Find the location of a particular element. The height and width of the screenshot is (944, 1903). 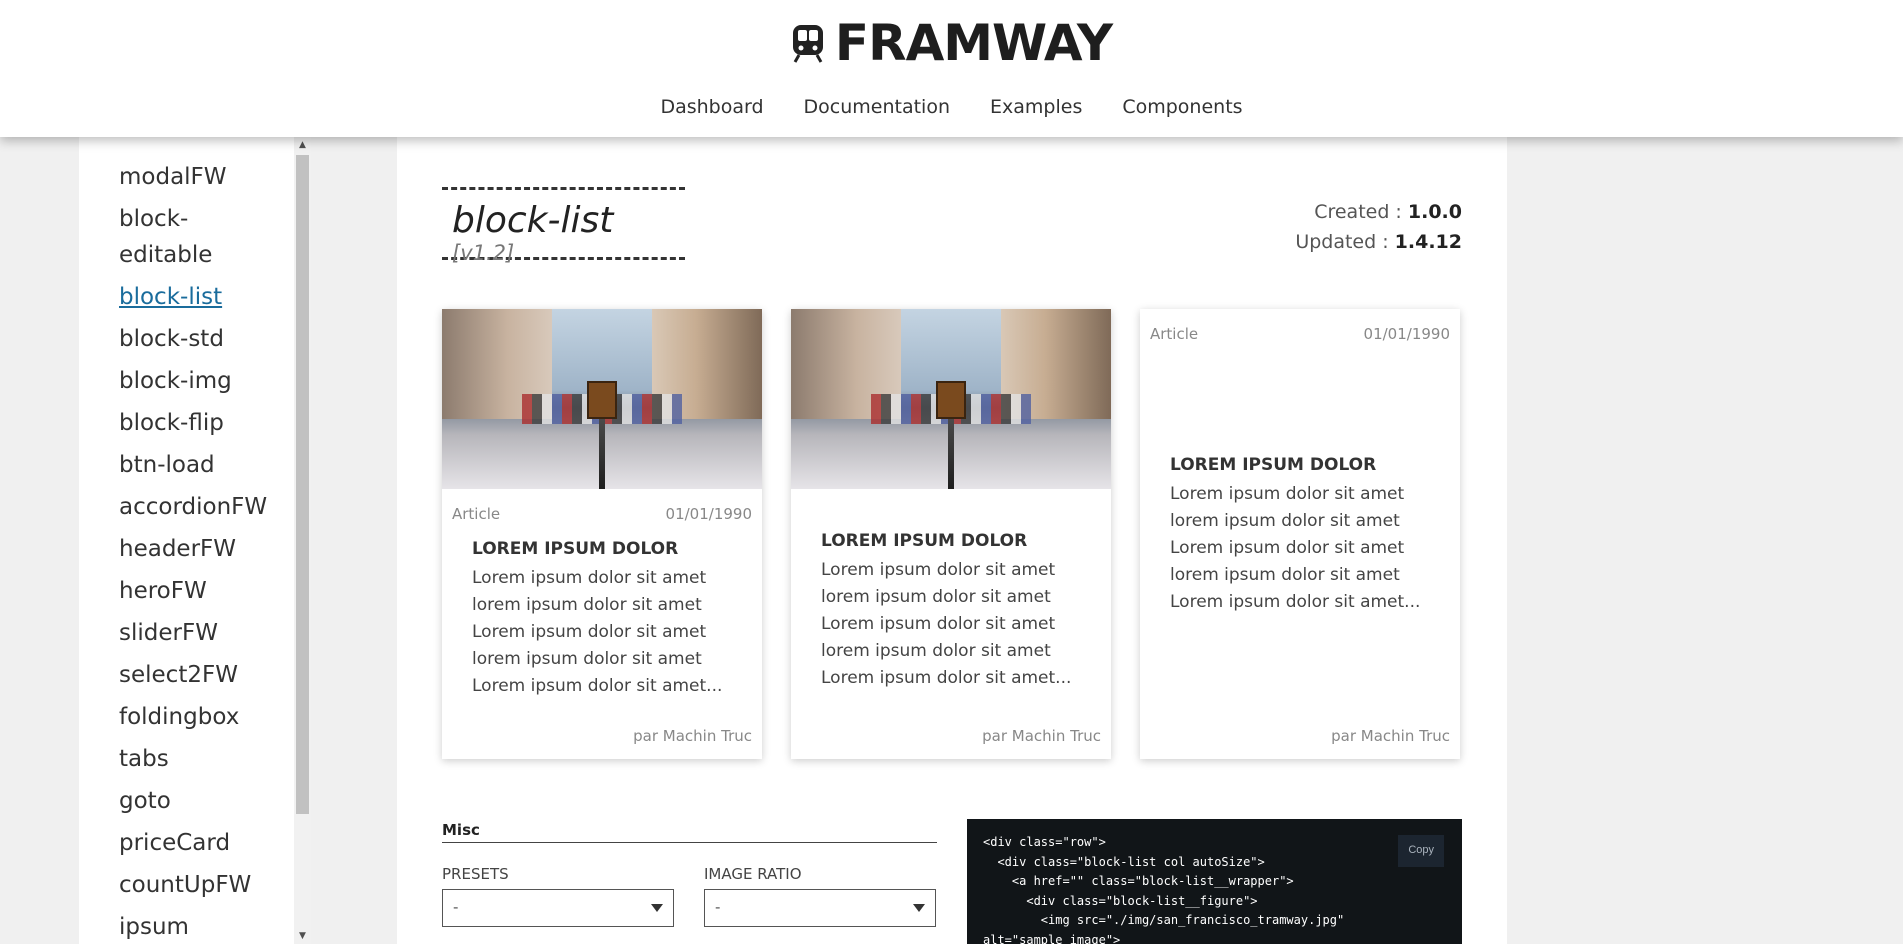

misc-fields: PRESETS - IMAGE RATIO - is located at coordinates (689, 896).